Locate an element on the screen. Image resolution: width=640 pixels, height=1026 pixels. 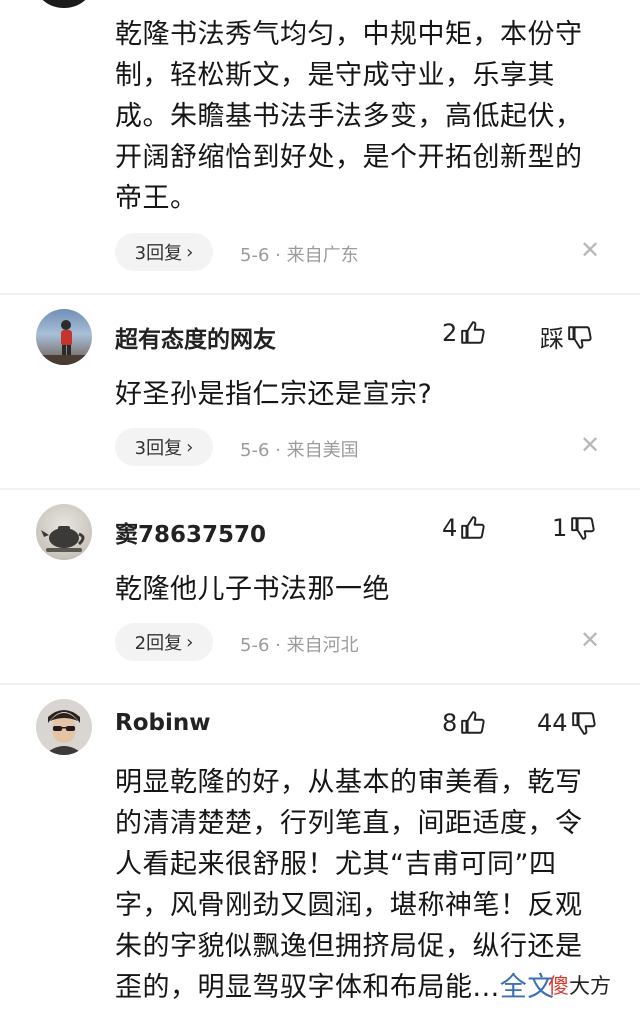
username: Robinw is located at coordinates (162, 723).